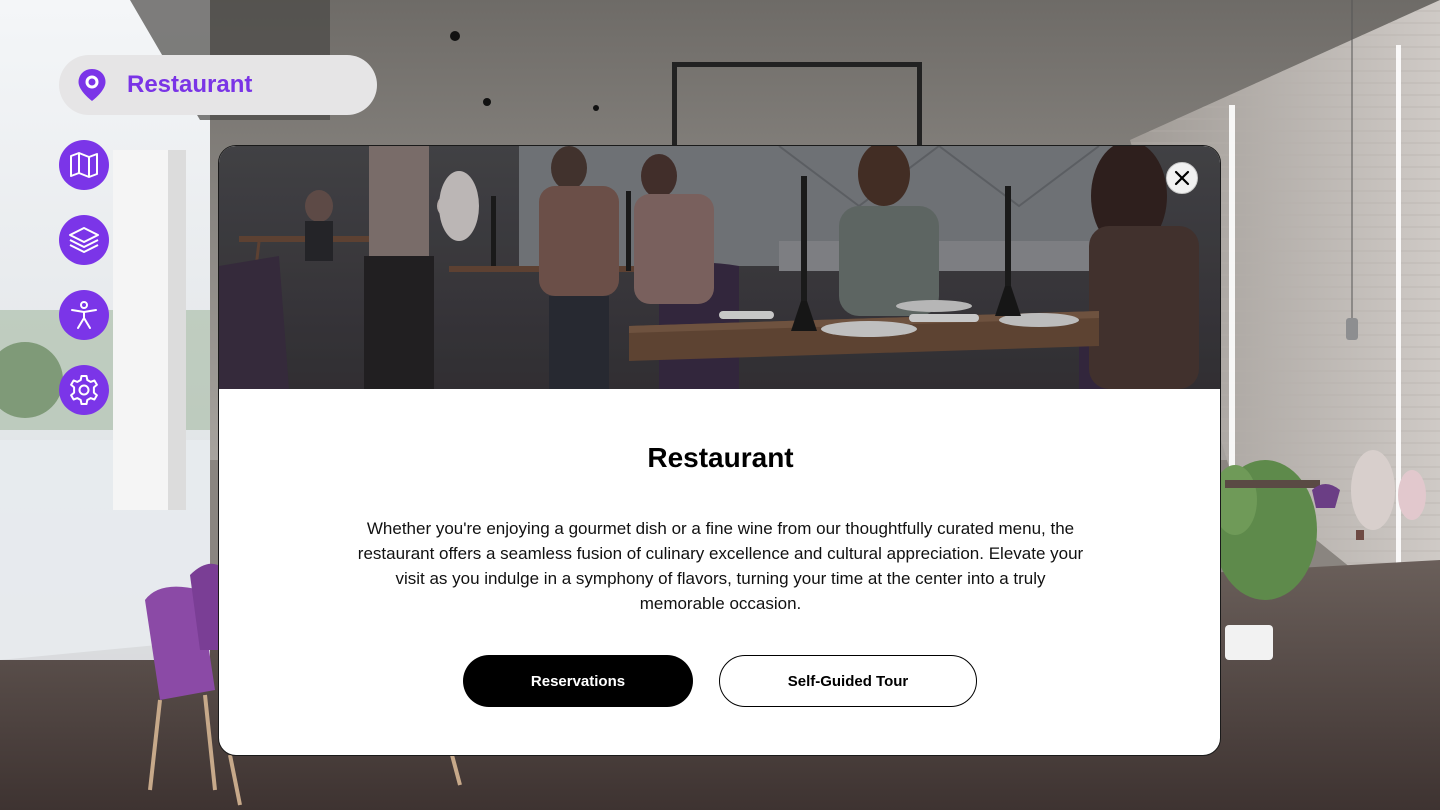  I want to click on settings-icon, so click(84, 390).